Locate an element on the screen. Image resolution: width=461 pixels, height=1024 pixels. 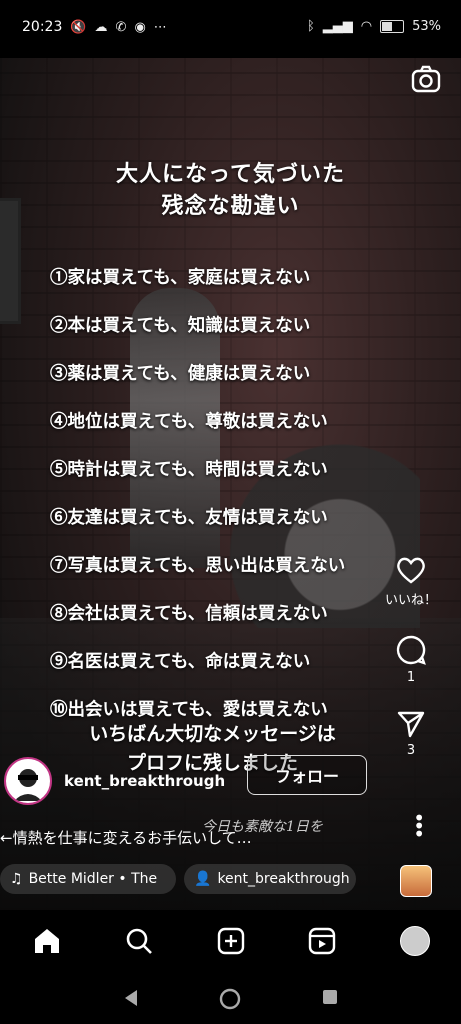
music-note-icon: ♫ is located at coordinates (16, 879).